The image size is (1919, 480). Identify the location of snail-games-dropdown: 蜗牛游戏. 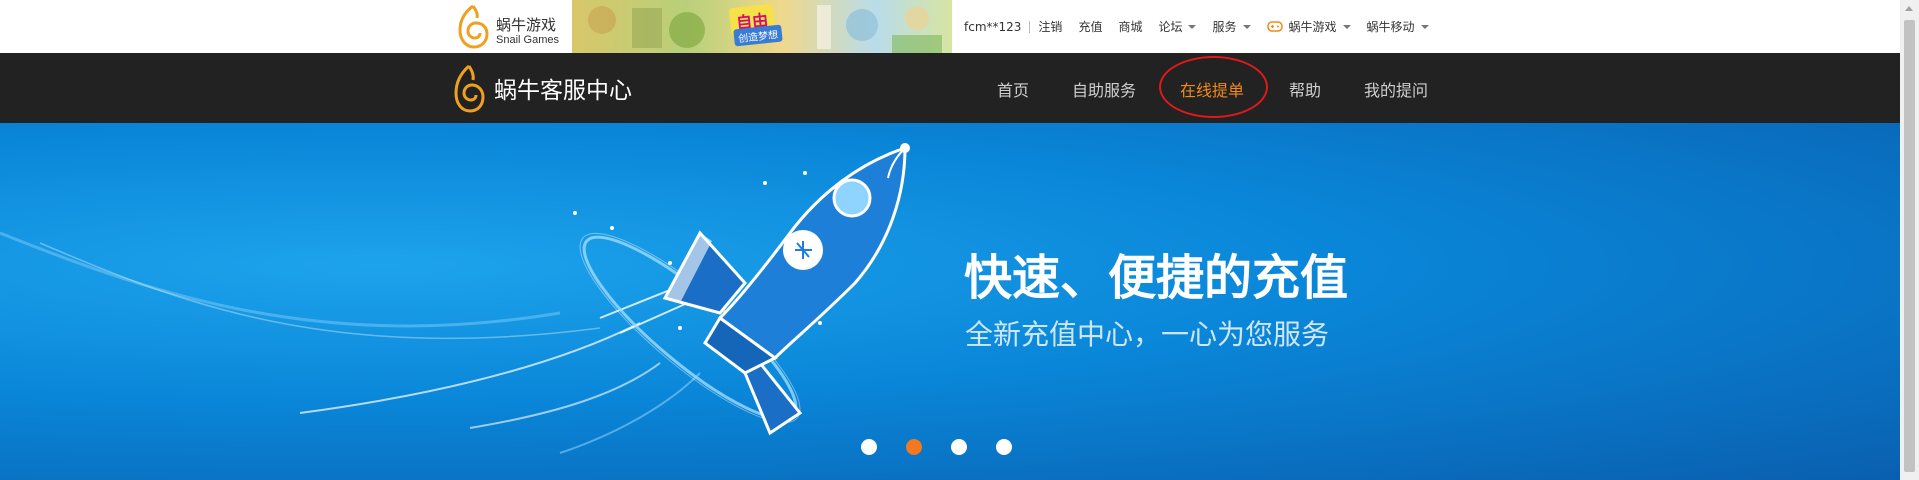
(1309, 26).